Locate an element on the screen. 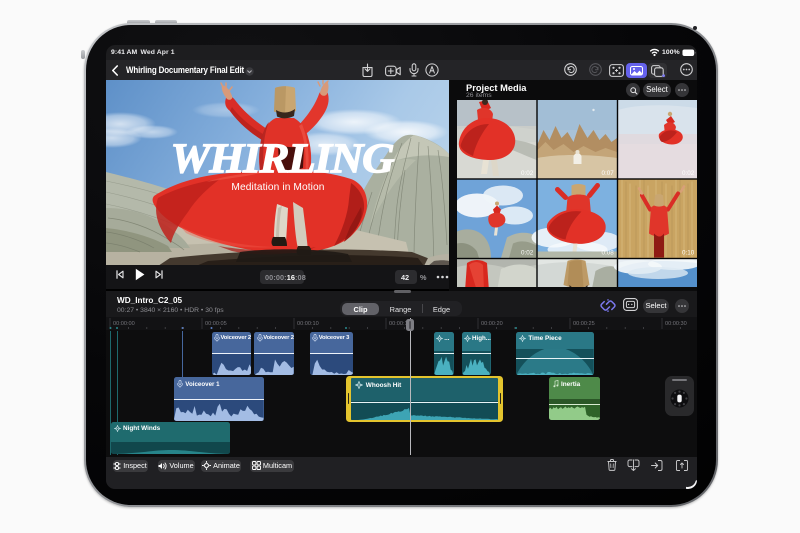 The width and height of the screenshot is (800, 533). svg-text: 00:00:25 is located at coordinates (584, 324).